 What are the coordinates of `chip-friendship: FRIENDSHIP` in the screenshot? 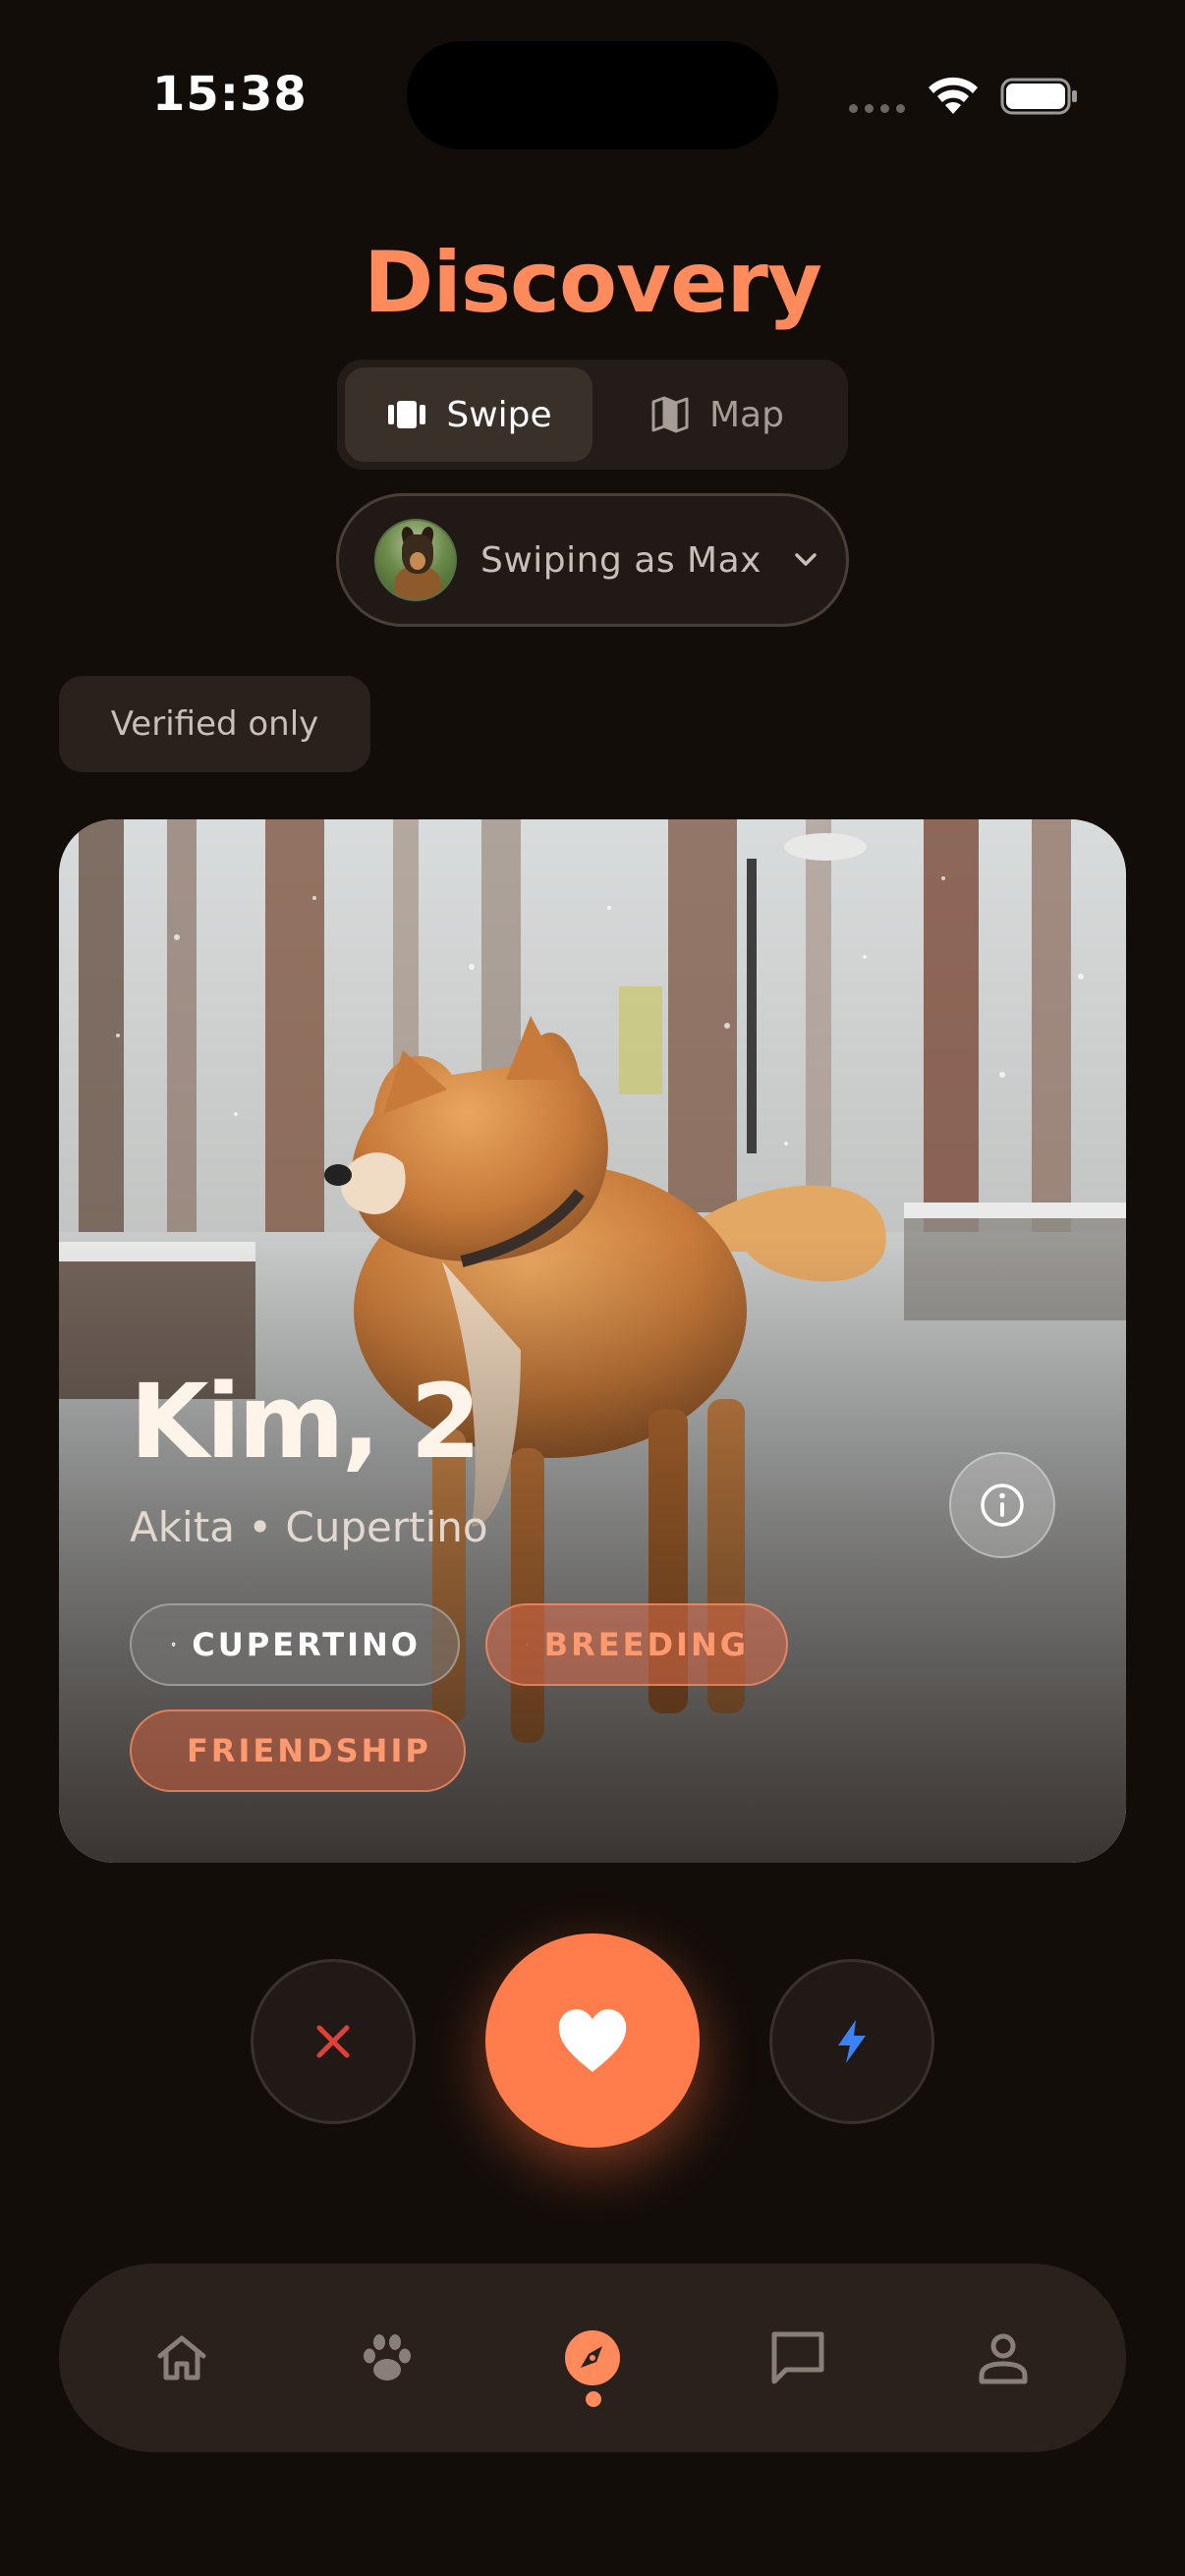 It's located at (298, 1750).